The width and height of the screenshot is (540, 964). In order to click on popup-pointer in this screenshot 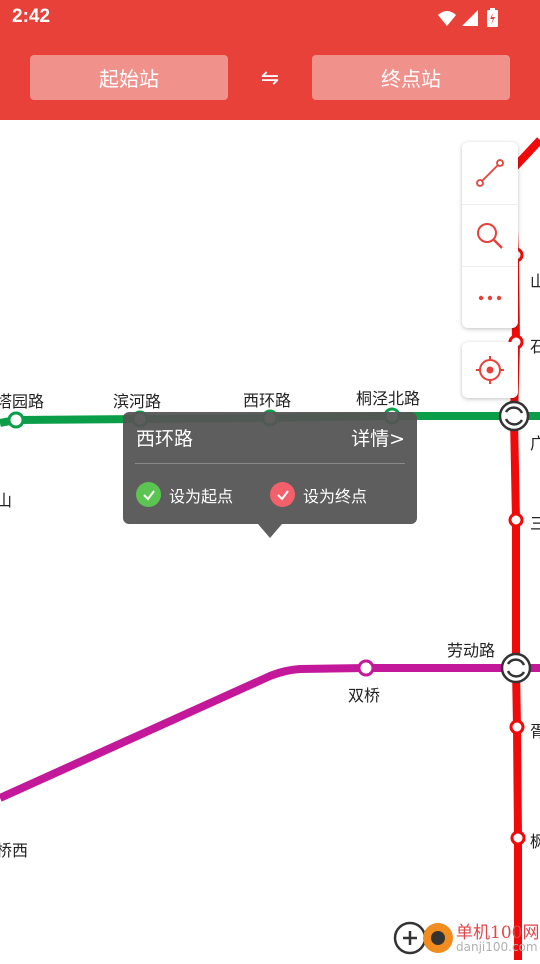, I will do `click(270, 531)`.